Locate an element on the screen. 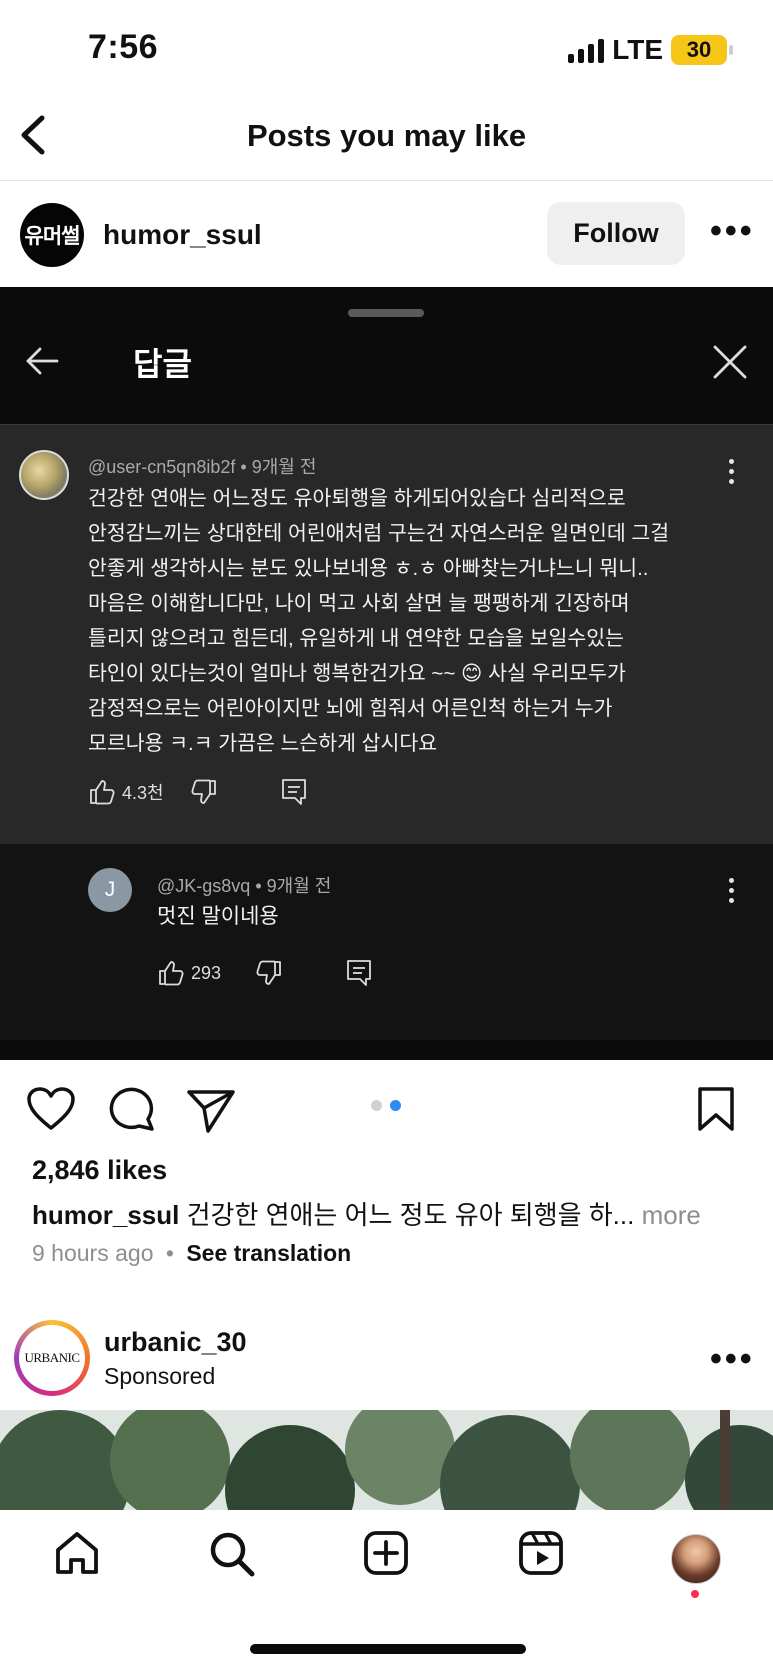  post-time-line: 9 hours ago • See translation is located at coordinates (191, 1253).